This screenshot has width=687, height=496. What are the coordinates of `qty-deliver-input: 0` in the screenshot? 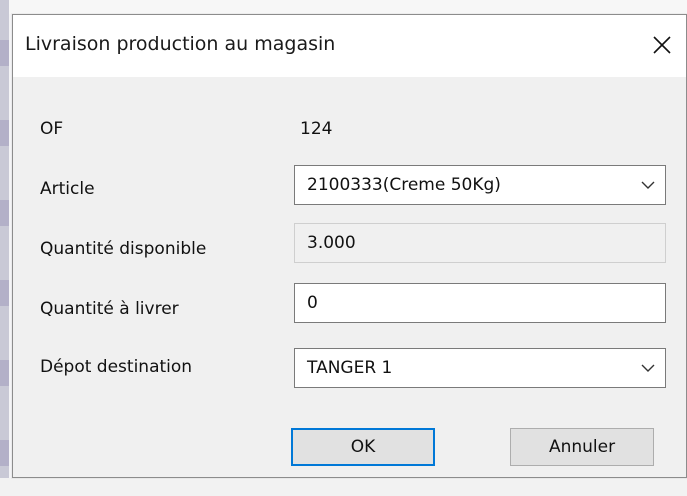 It's located at (480, 303).